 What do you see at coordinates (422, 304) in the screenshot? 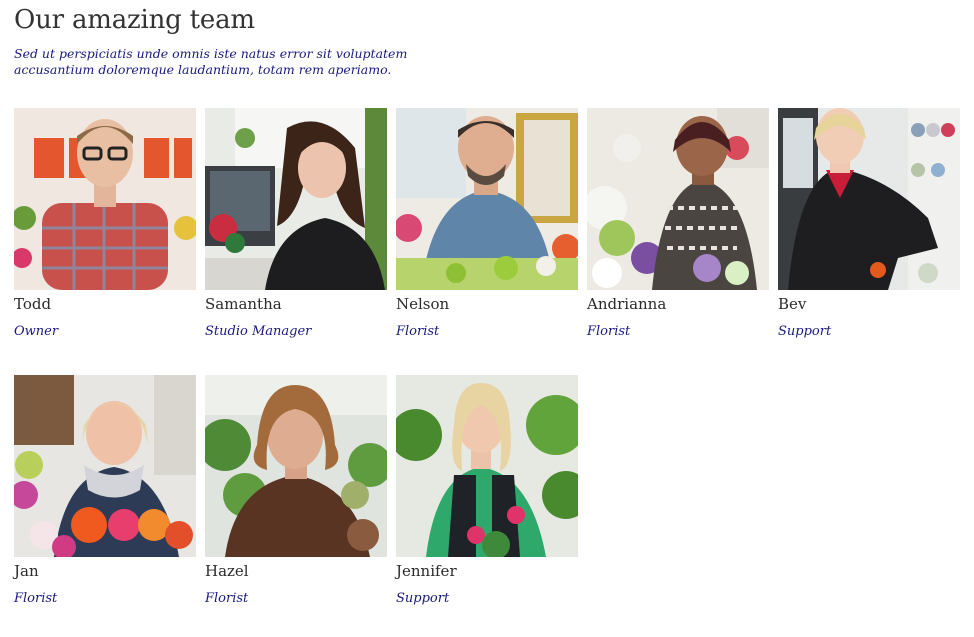
I see `team-member-name: Nelson` at bounding box center [422, 304].